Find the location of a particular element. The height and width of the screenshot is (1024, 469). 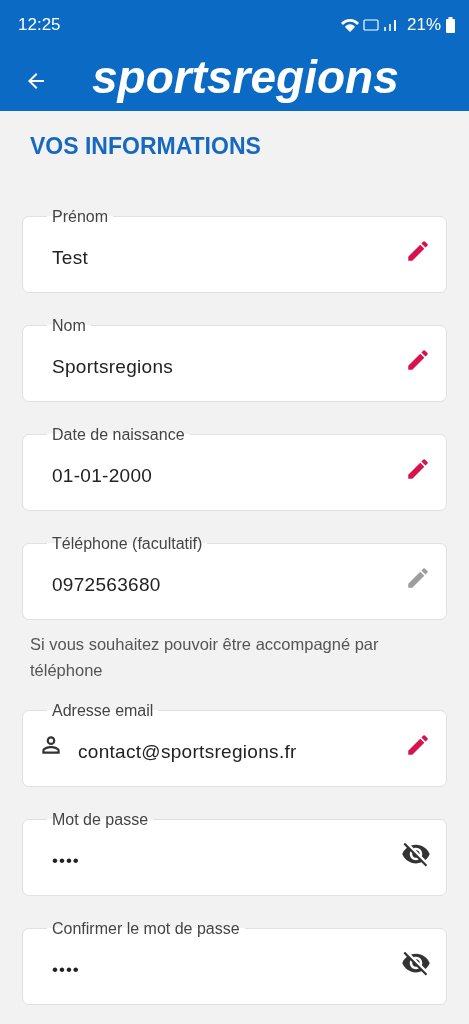

field-value: 01-01-2000 is located at coordinates (103, 476).